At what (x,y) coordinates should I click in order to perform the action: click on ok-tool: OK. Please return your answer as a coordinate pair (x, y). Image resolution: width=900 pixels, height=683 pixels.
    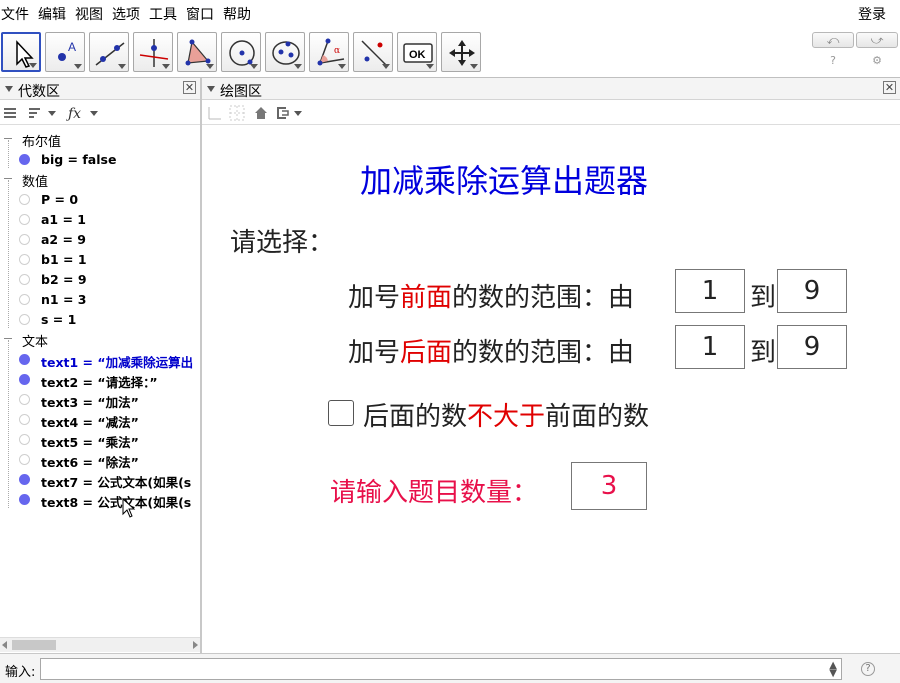
    Looking at the image, I should click on (417, 52).